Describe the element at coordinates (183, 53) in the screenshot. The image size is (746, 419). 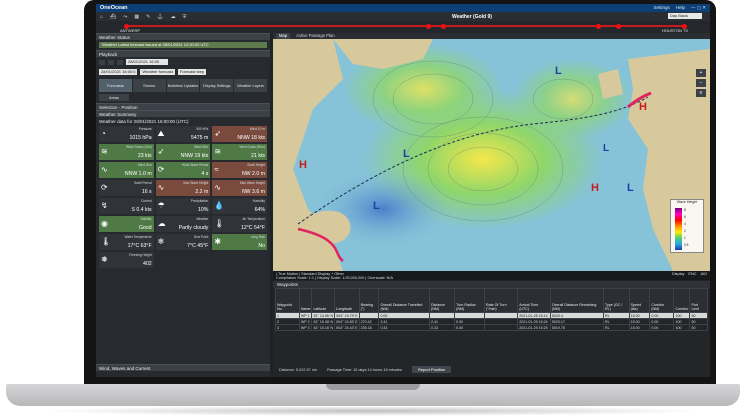
I see `playback-header: Playback` at that location.